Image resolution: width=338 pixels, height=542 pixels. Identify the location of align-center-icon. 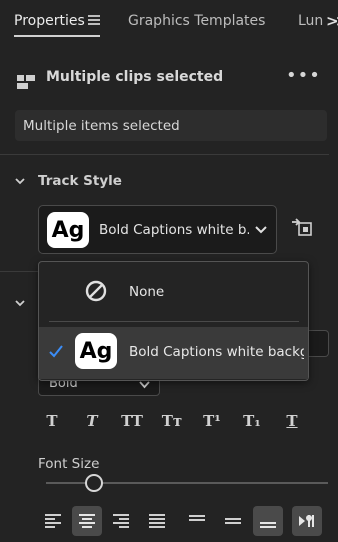
(87, 521).